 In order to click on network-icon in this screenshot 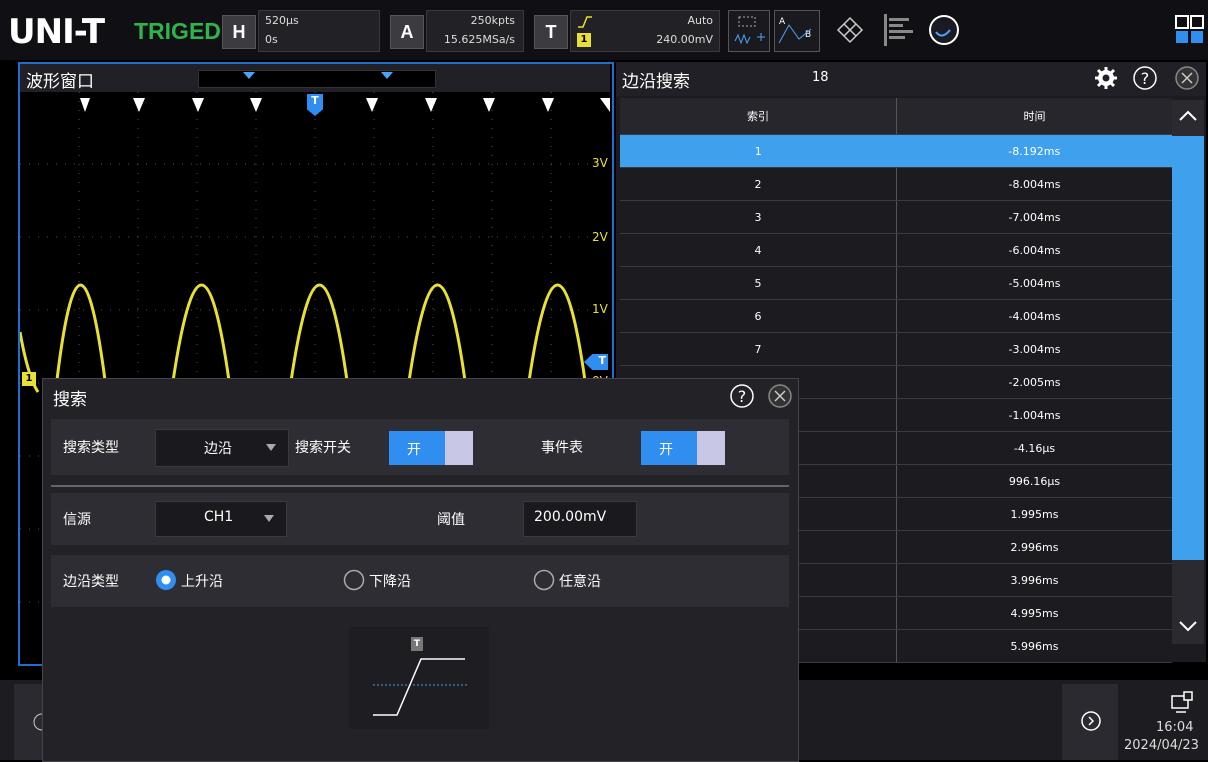, I will do `click(1182, 702)`.